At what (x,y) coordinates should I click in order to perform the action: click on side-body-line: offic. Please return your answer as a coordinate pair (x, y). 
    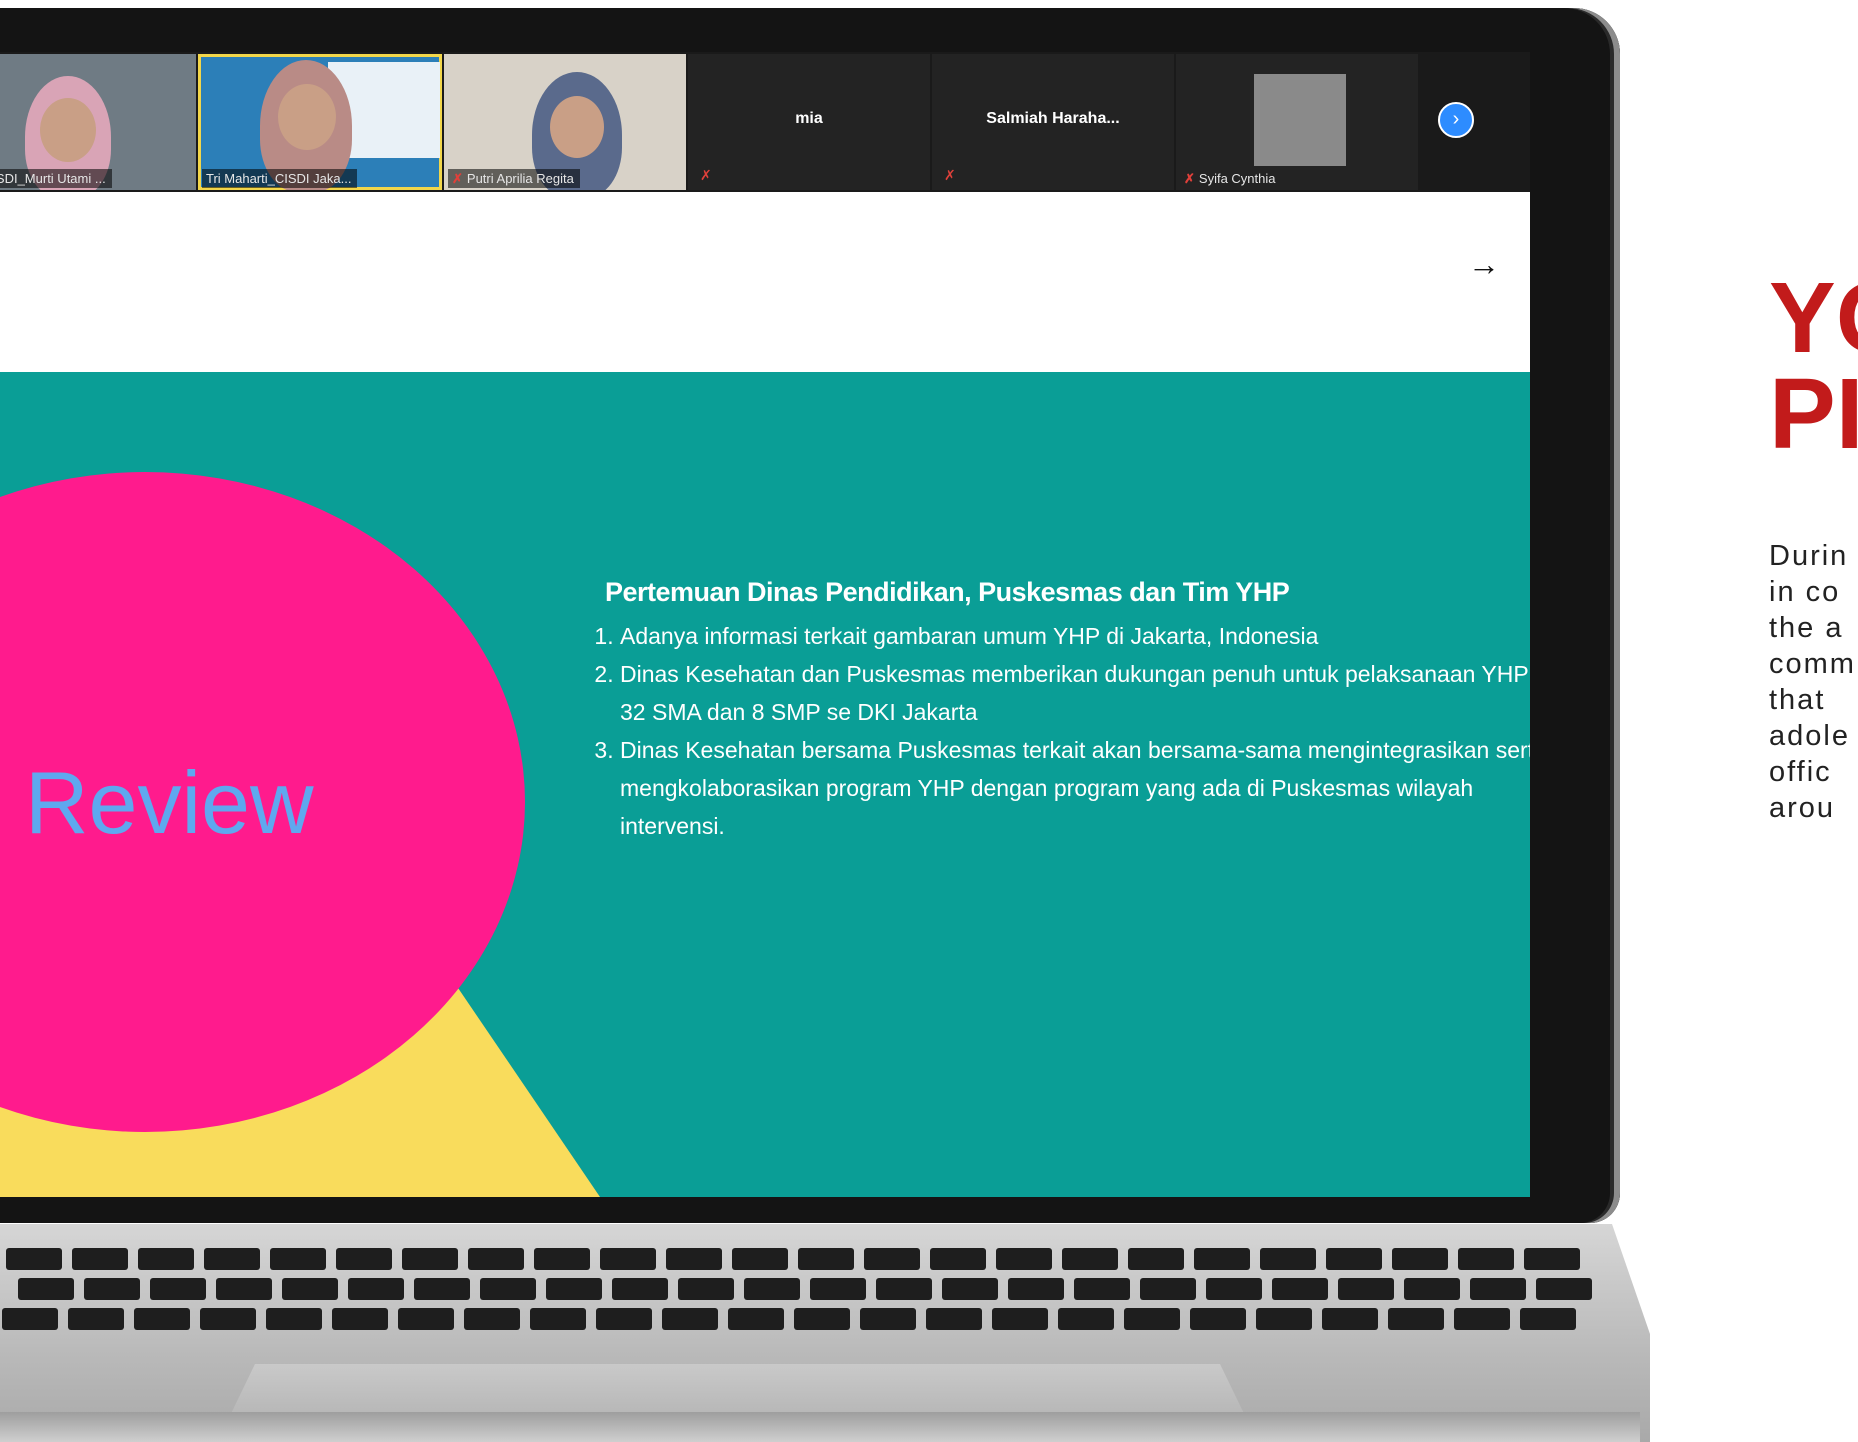
    Looking at the image, I should click on (1800, 772).